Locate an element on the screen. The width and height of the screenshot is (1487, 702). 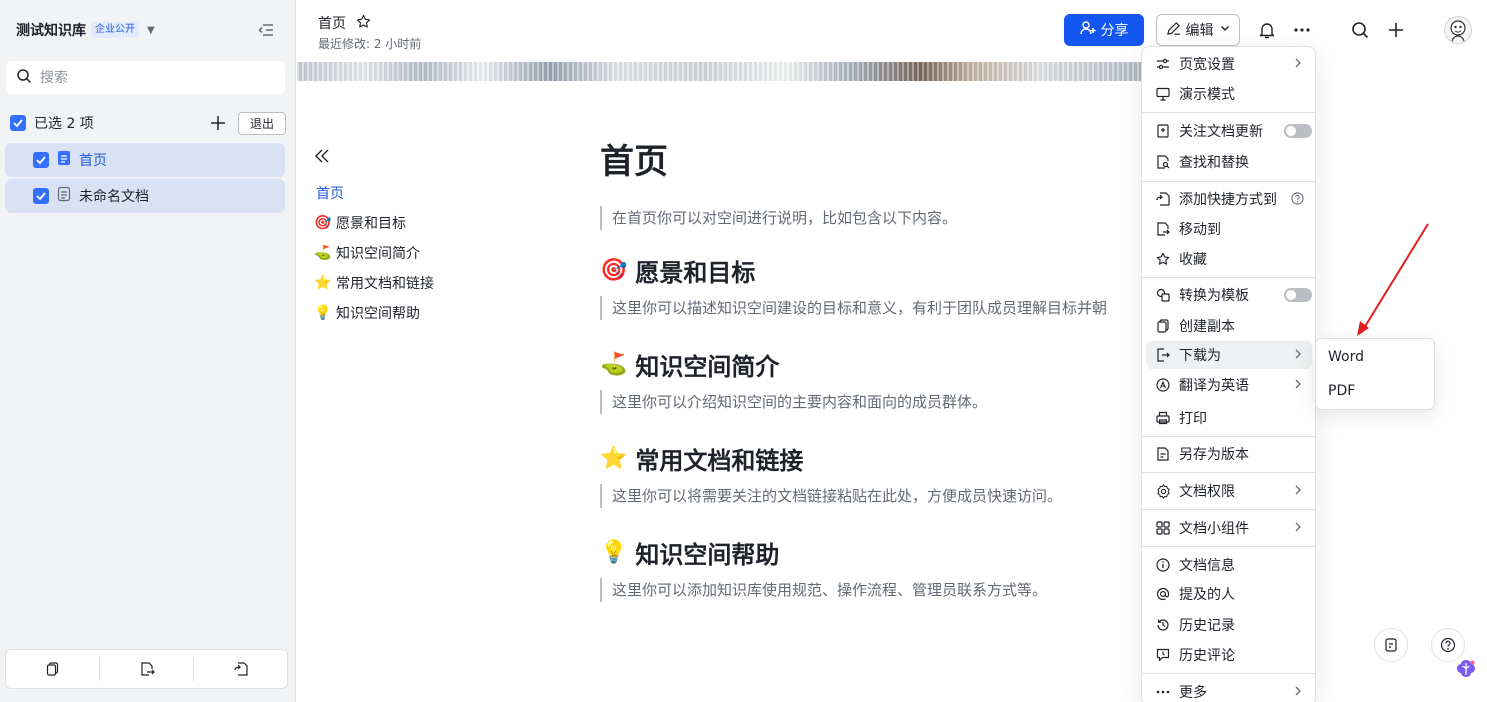
find-replace-icon is located at coordinates (1163, 162).